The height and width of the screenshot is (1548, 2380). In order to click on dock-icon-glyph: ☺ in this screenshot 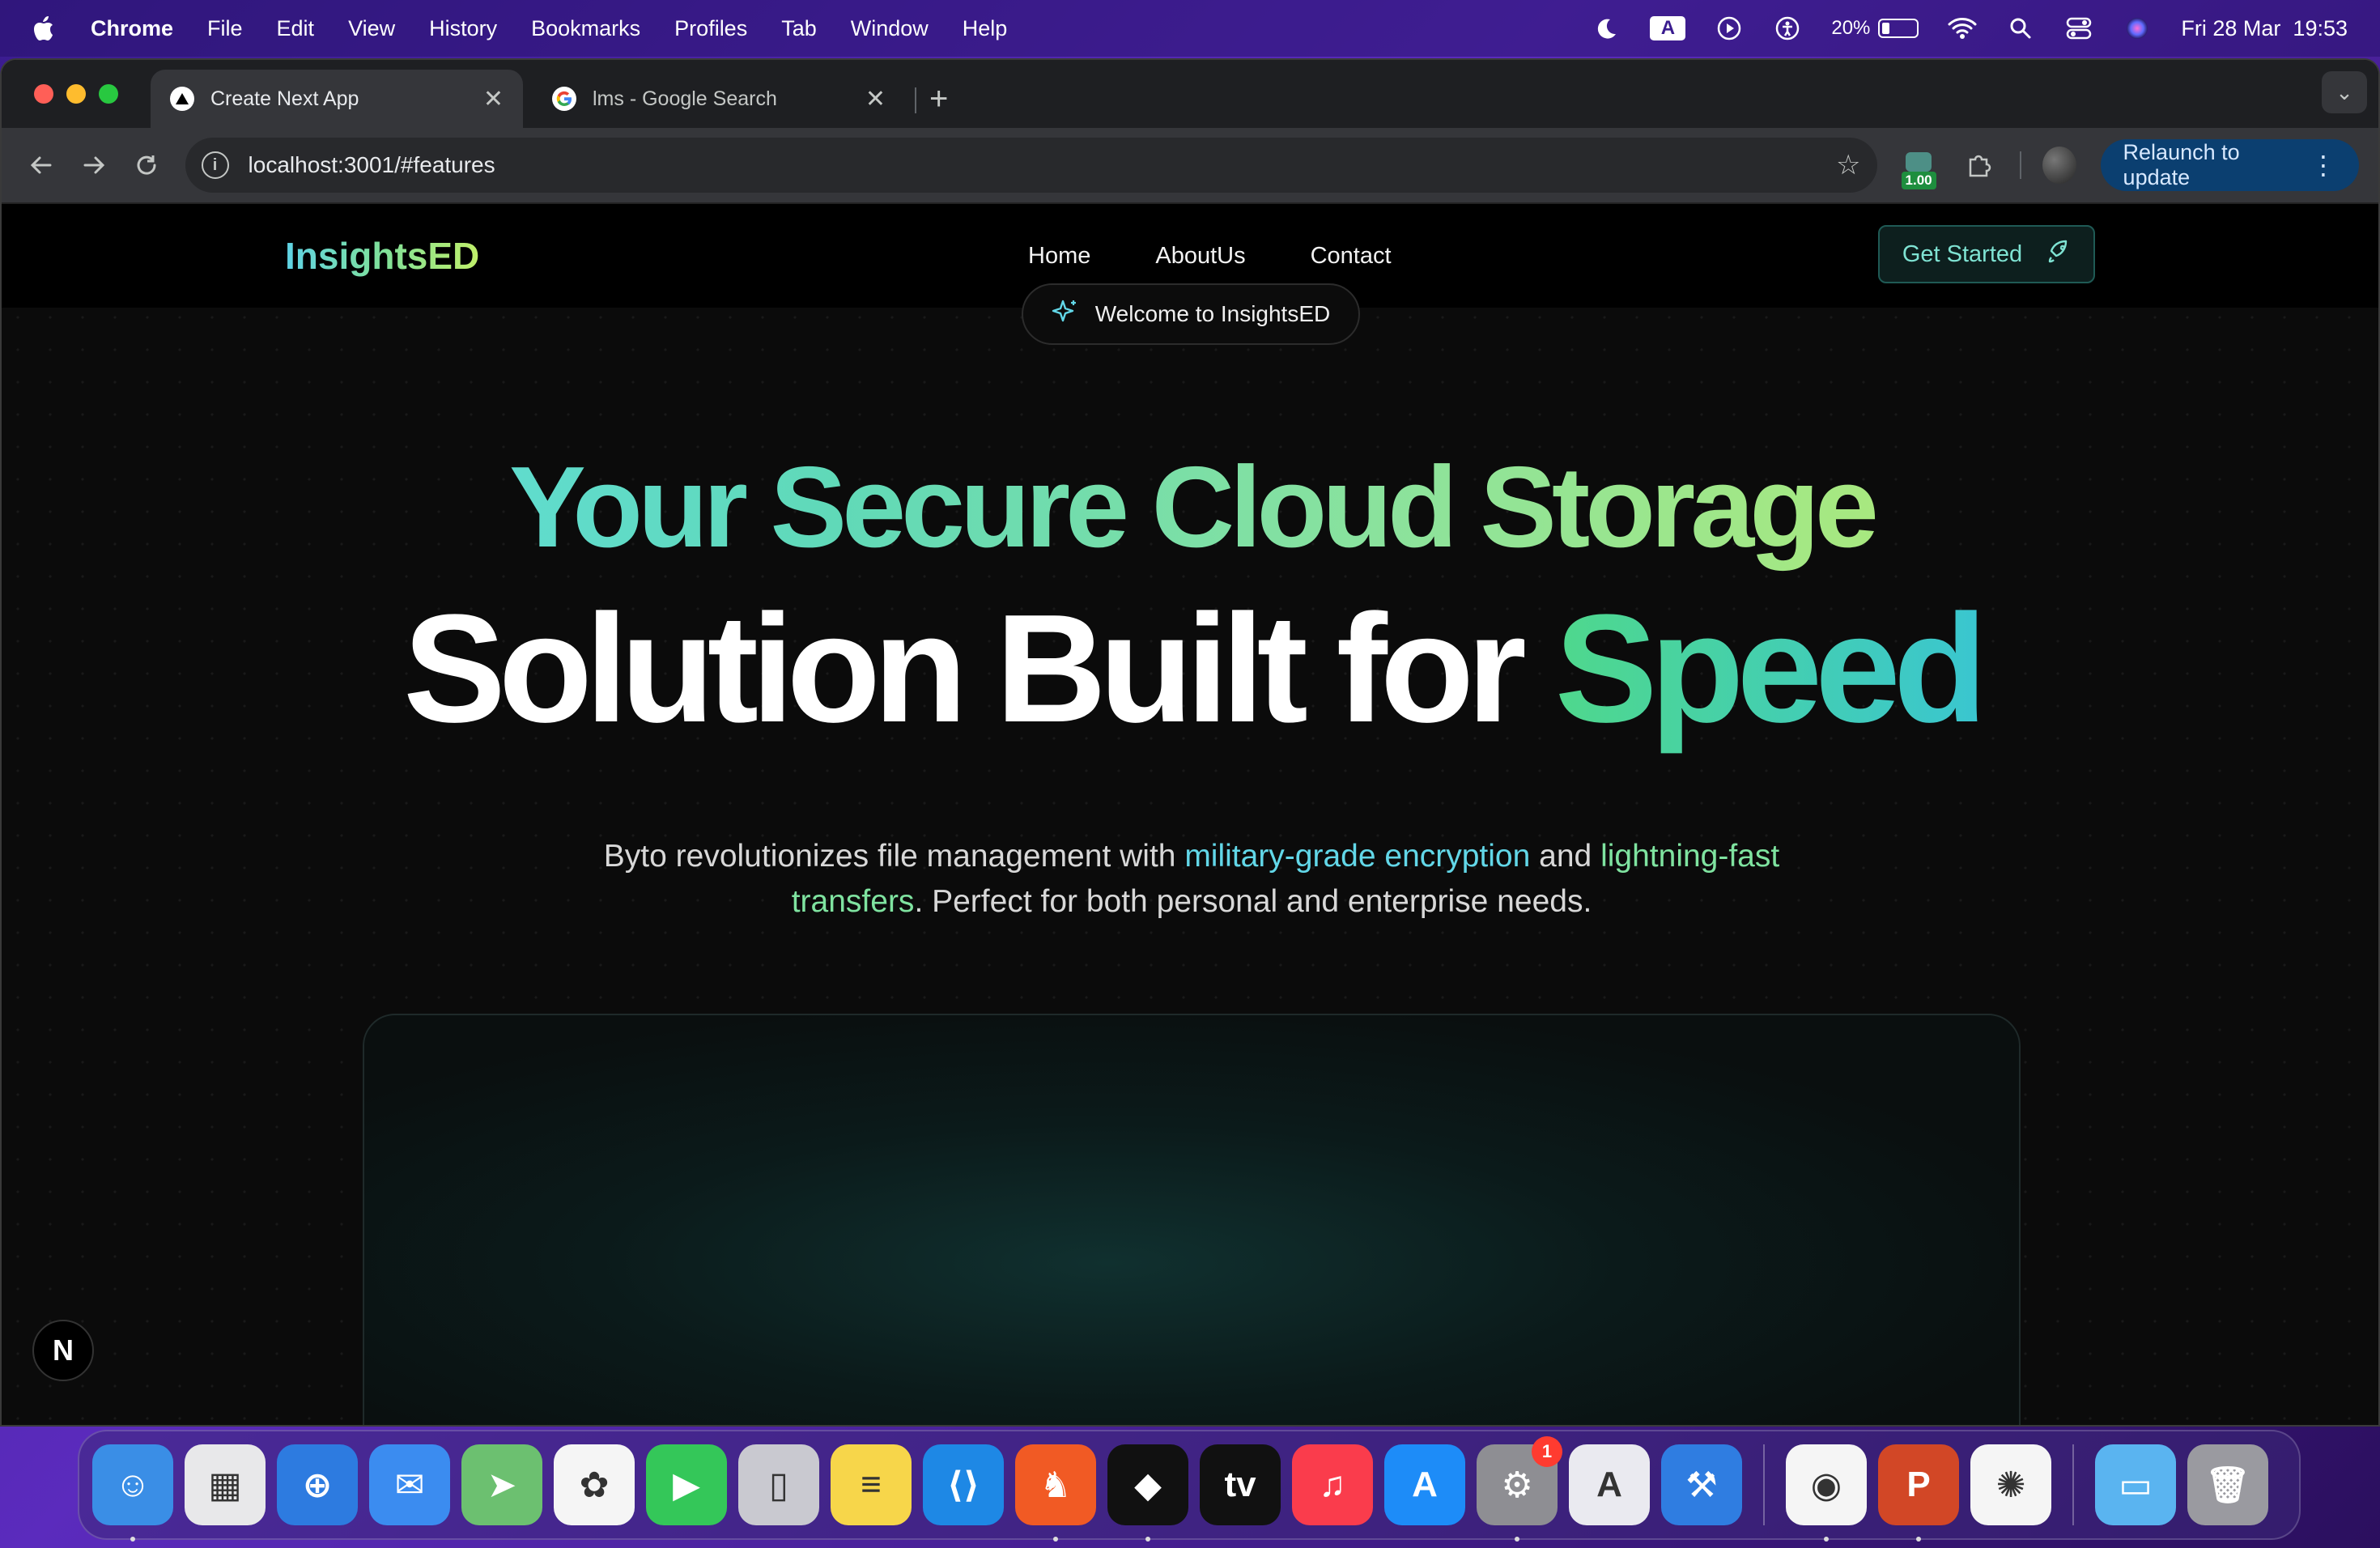, I will do `click(132, 1485)`.